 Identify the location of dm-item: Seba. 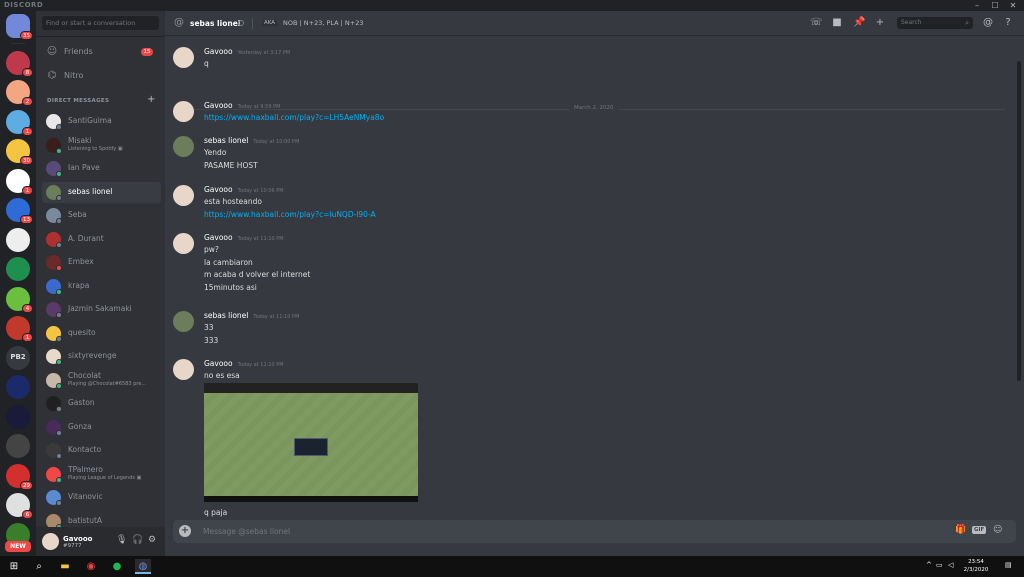
(101, 215).